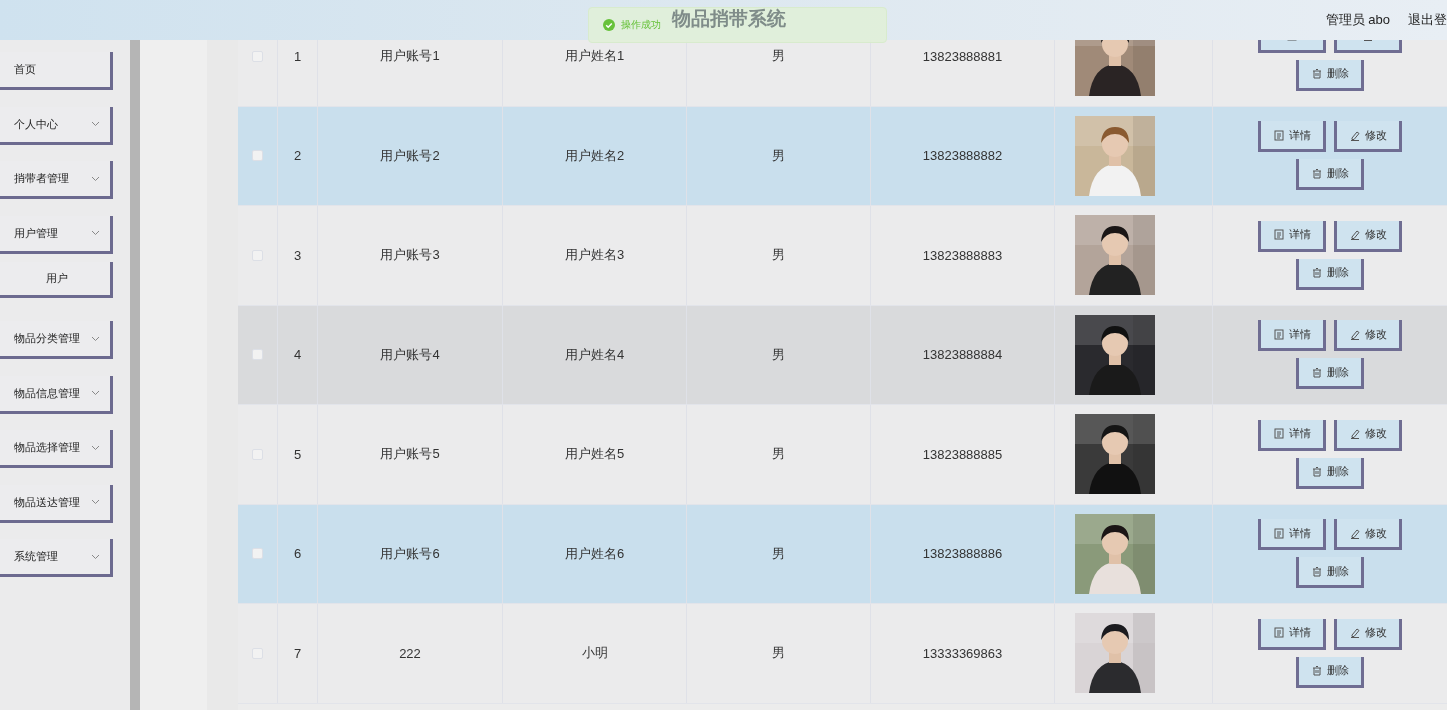 The image size is (1447, 710). I want to click on sidebar-item: 捎带者管理, so click(56, 180).